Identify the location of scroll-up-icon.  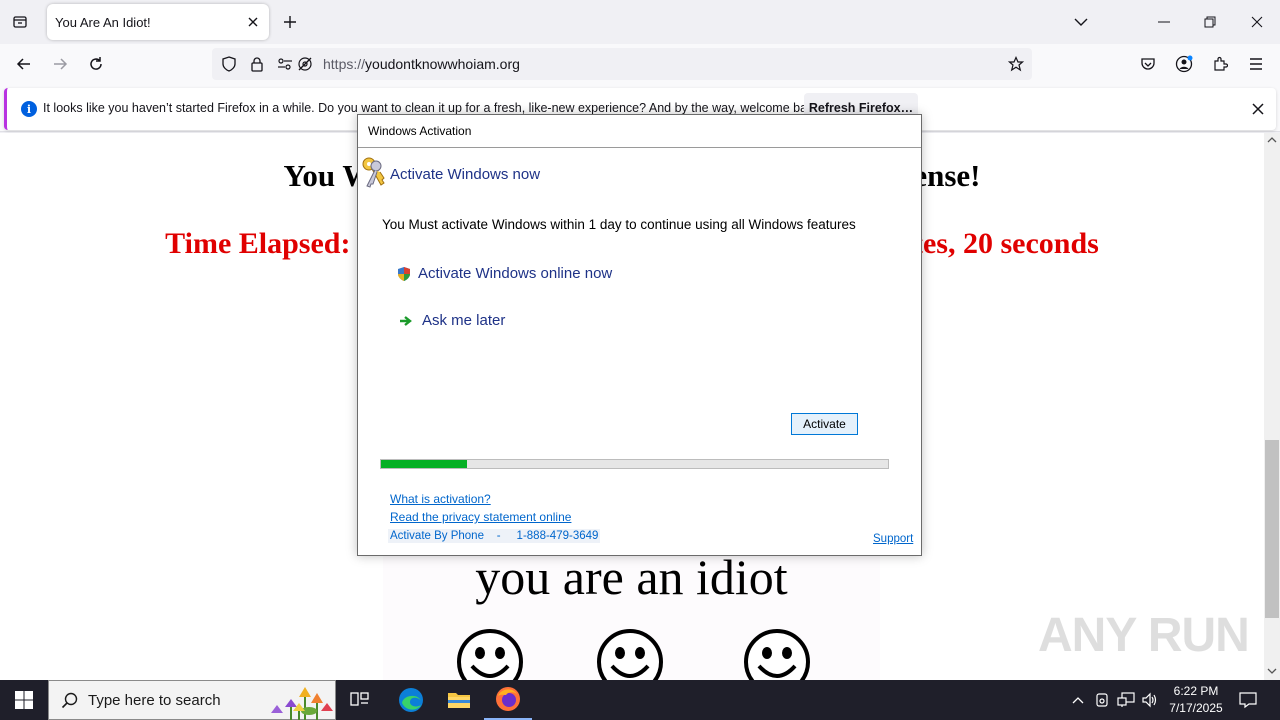
(1272, 140).